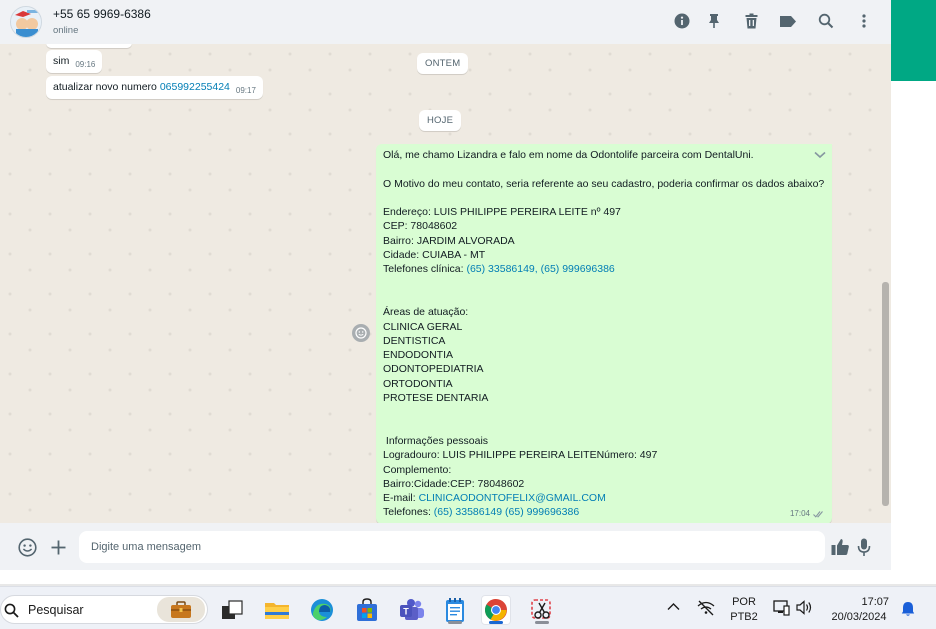 Image resolution: width=936 pixels, height=629 pixels. What do you see at coordinates (604, 226) in the screenshot?
I see `message-line: CEP: 78048602` at bounding box center [604, 226].